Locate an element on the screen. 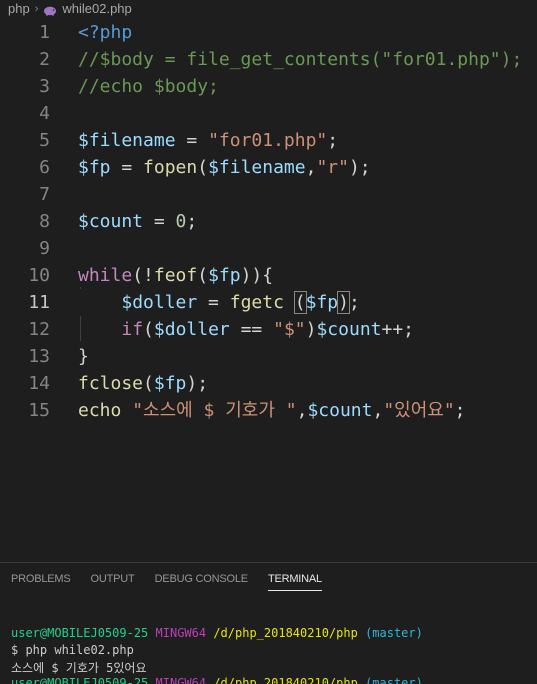 This screenshot has width=537, height=684. code-line: 11 $doller = fgetc ($fp); is located at coordinates (268, 302).